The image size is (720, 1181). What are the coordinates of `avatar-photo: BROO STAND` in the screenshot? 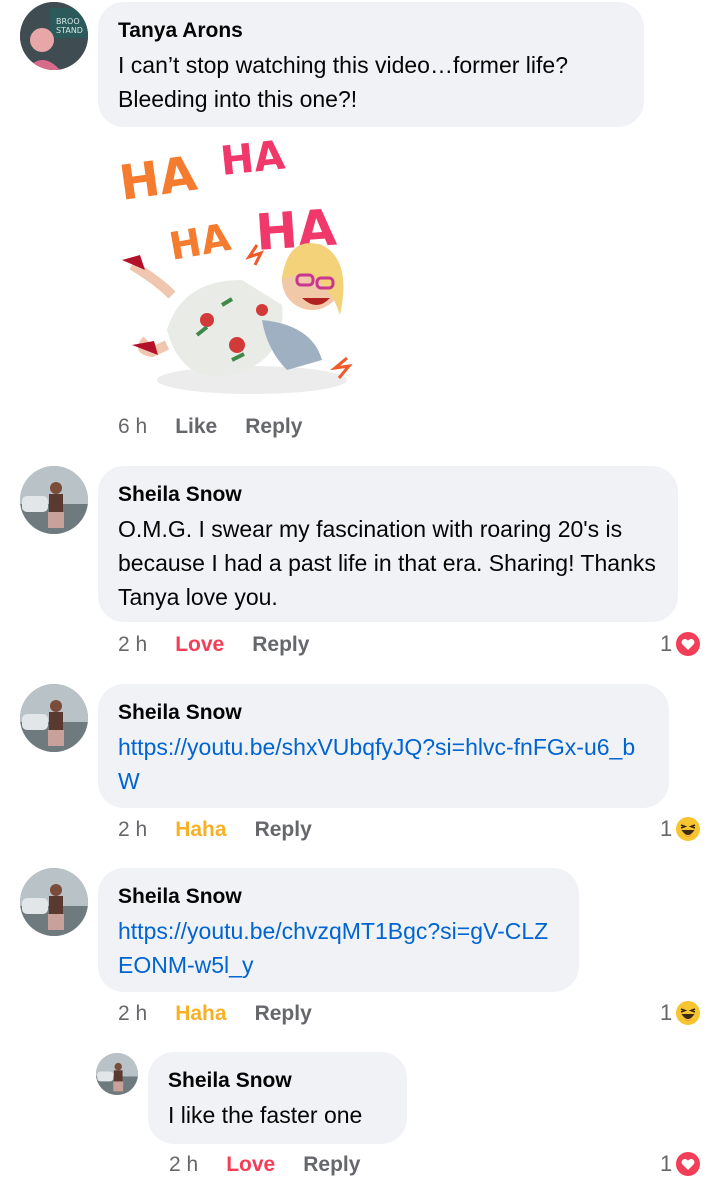 It's located at (54, 36).